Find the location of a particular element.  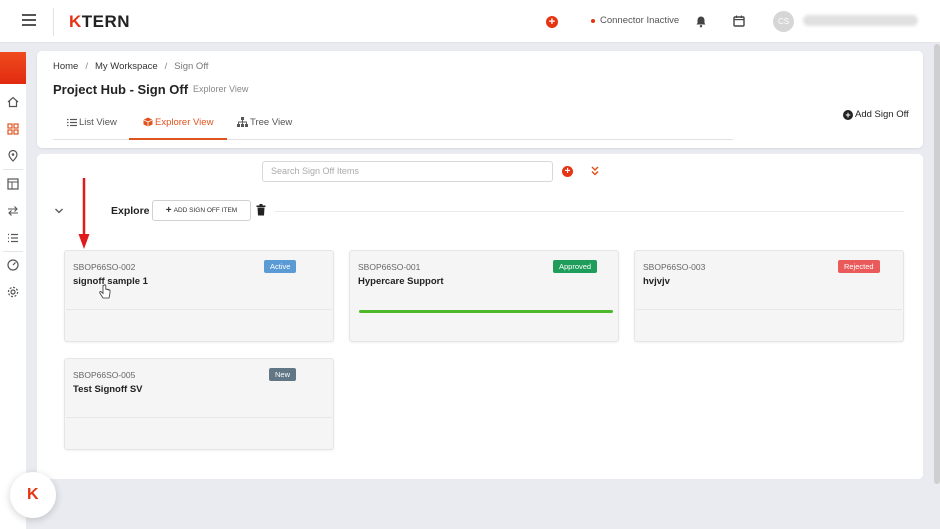

list-icon is located at coordinates (13, 238).